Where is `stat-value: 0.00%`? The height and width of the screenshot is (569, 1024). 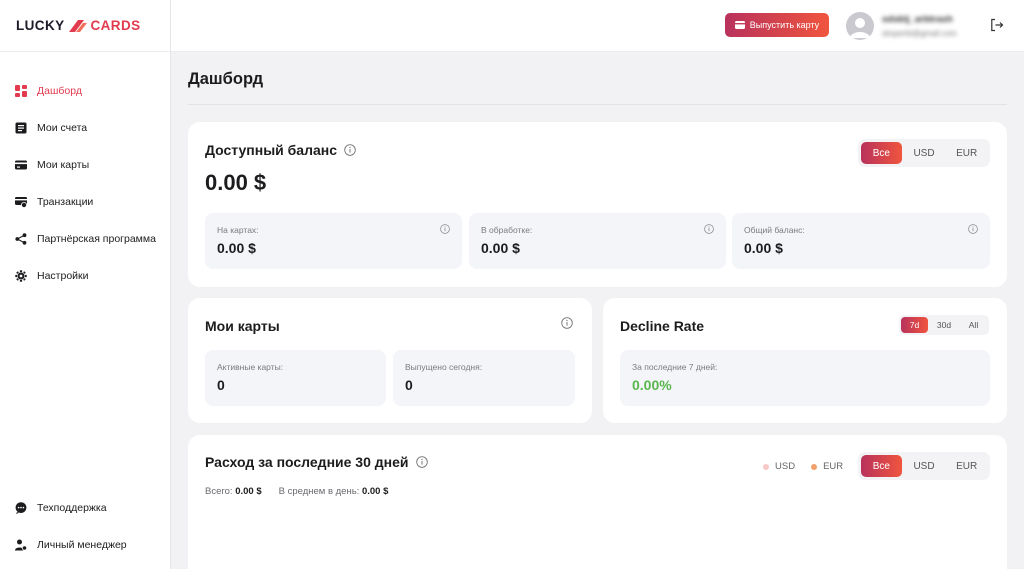 stat-value: 0.00% is located at coordinates (652, 385).